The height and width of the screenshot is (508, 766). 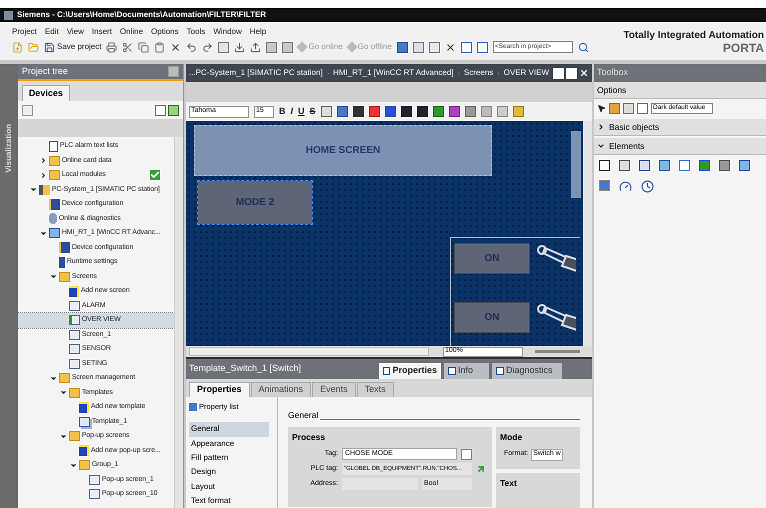 I want to click on property-tab: Texts, so click(x=375, y=389).